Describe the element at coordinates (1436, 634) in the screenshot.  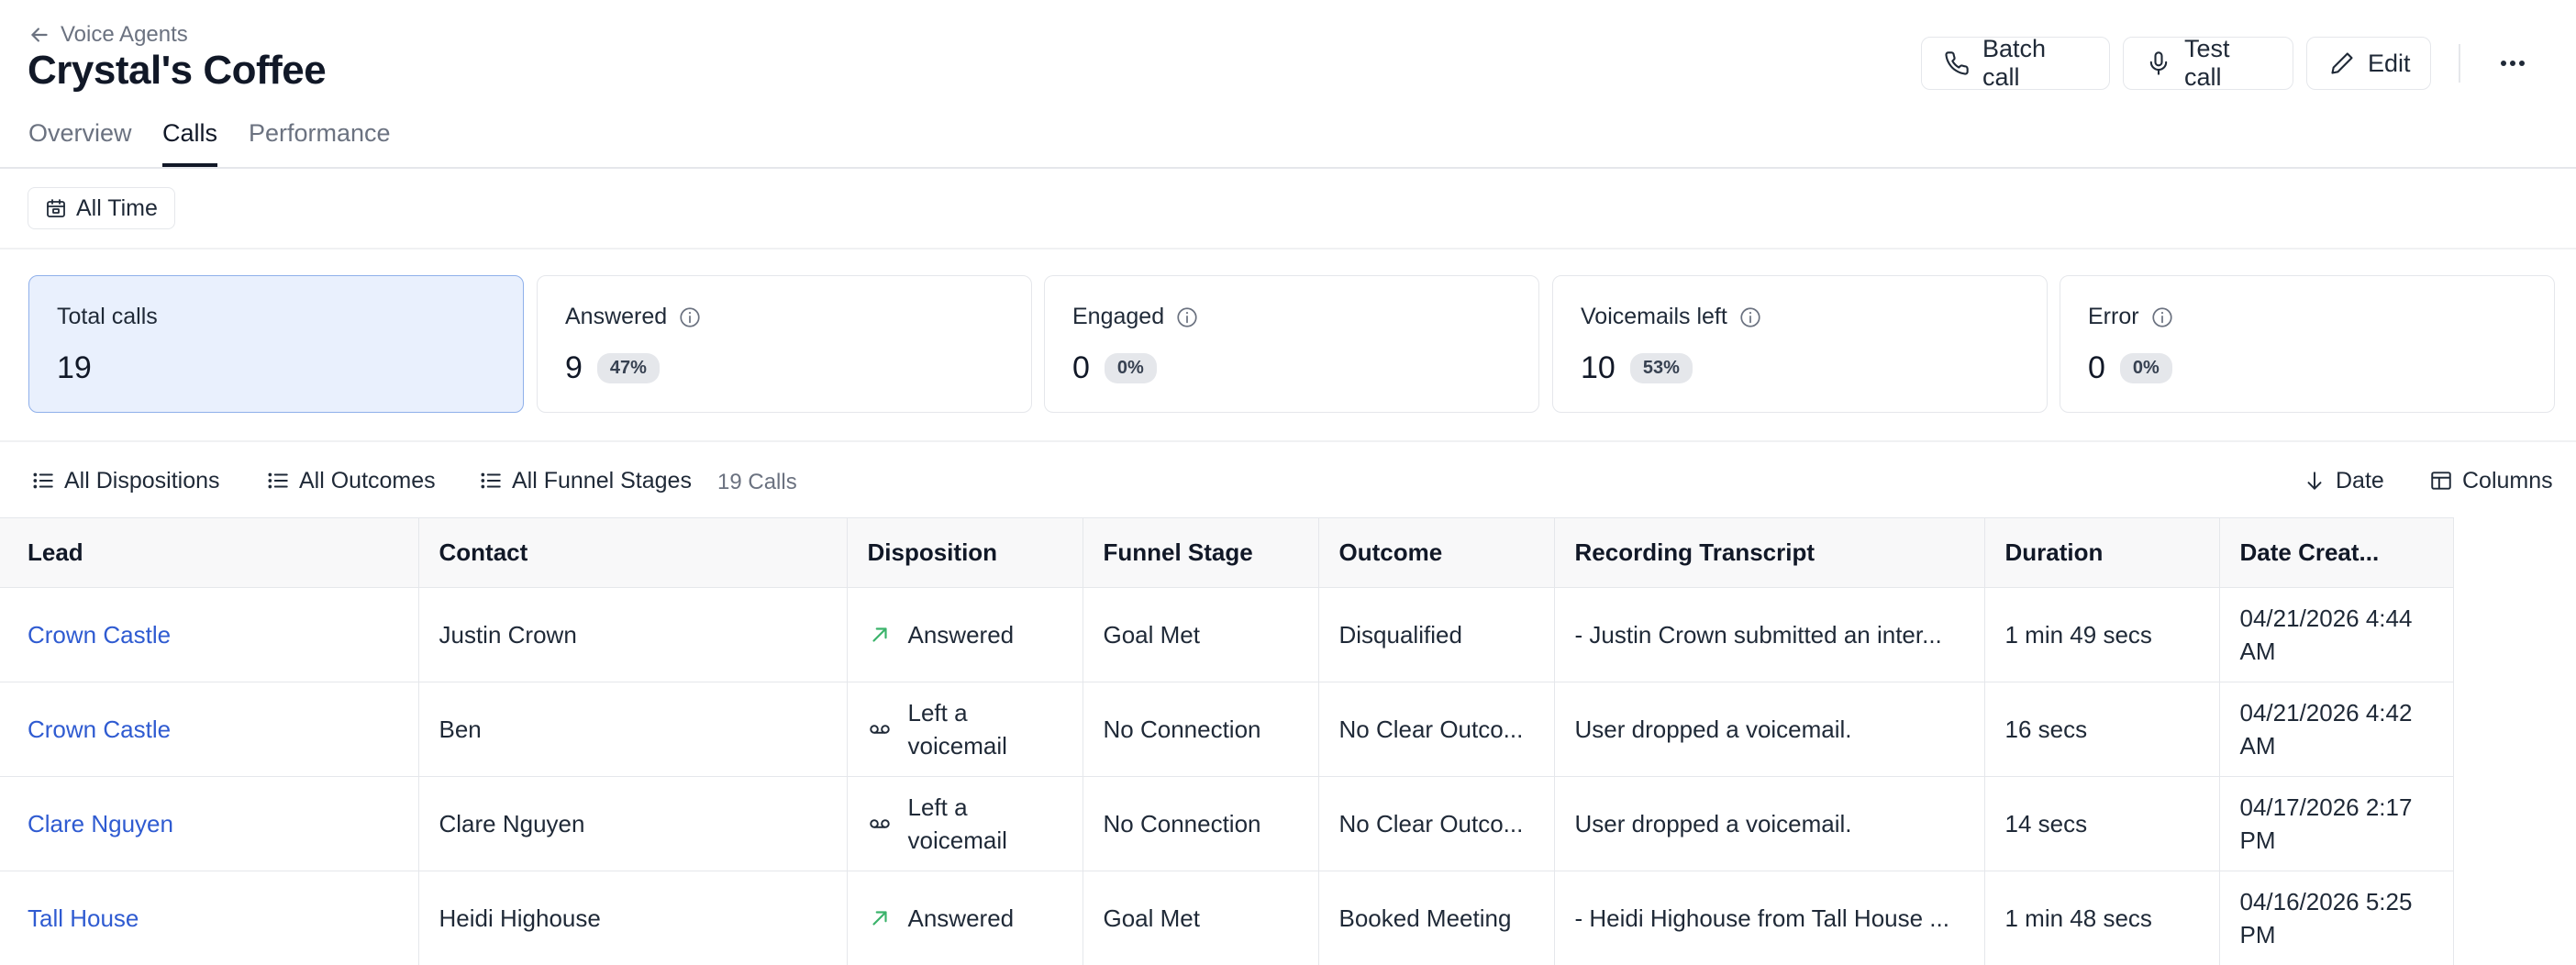
I see `outcome-cell: Disqualified` at that location.